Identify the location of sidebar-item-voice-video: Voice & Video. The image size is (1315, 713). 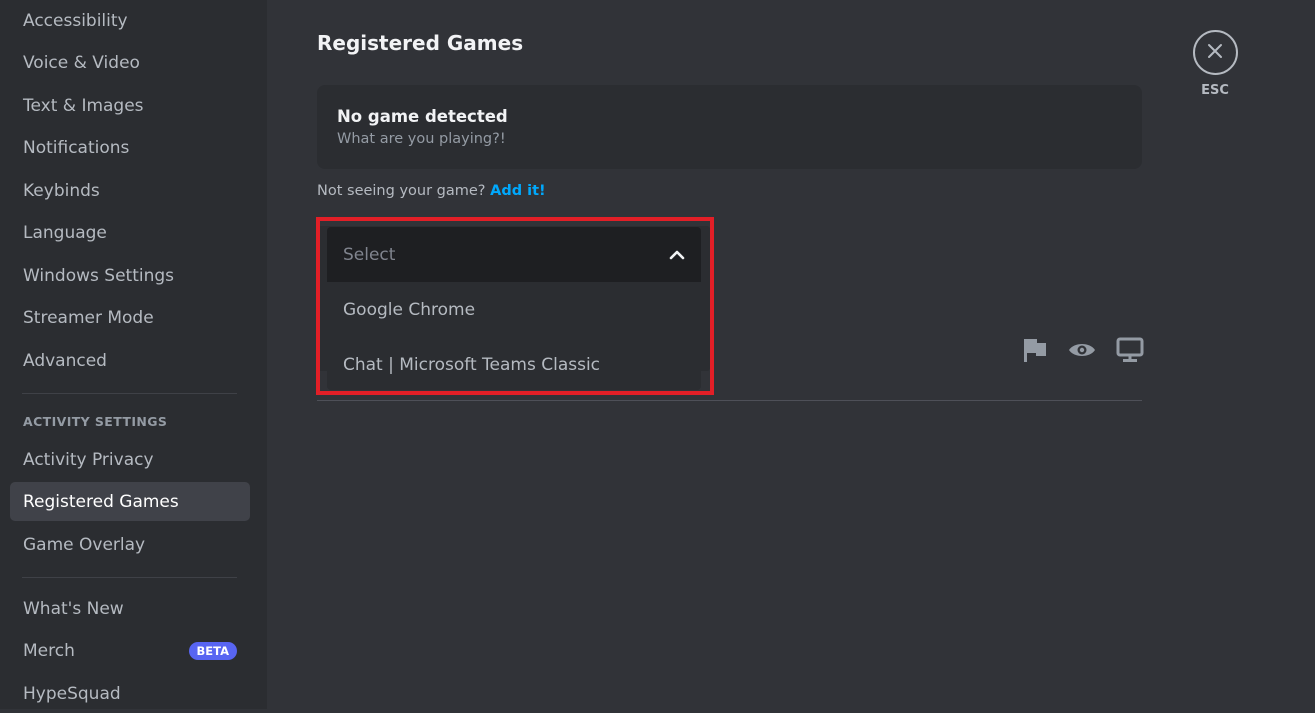
(130, 62).